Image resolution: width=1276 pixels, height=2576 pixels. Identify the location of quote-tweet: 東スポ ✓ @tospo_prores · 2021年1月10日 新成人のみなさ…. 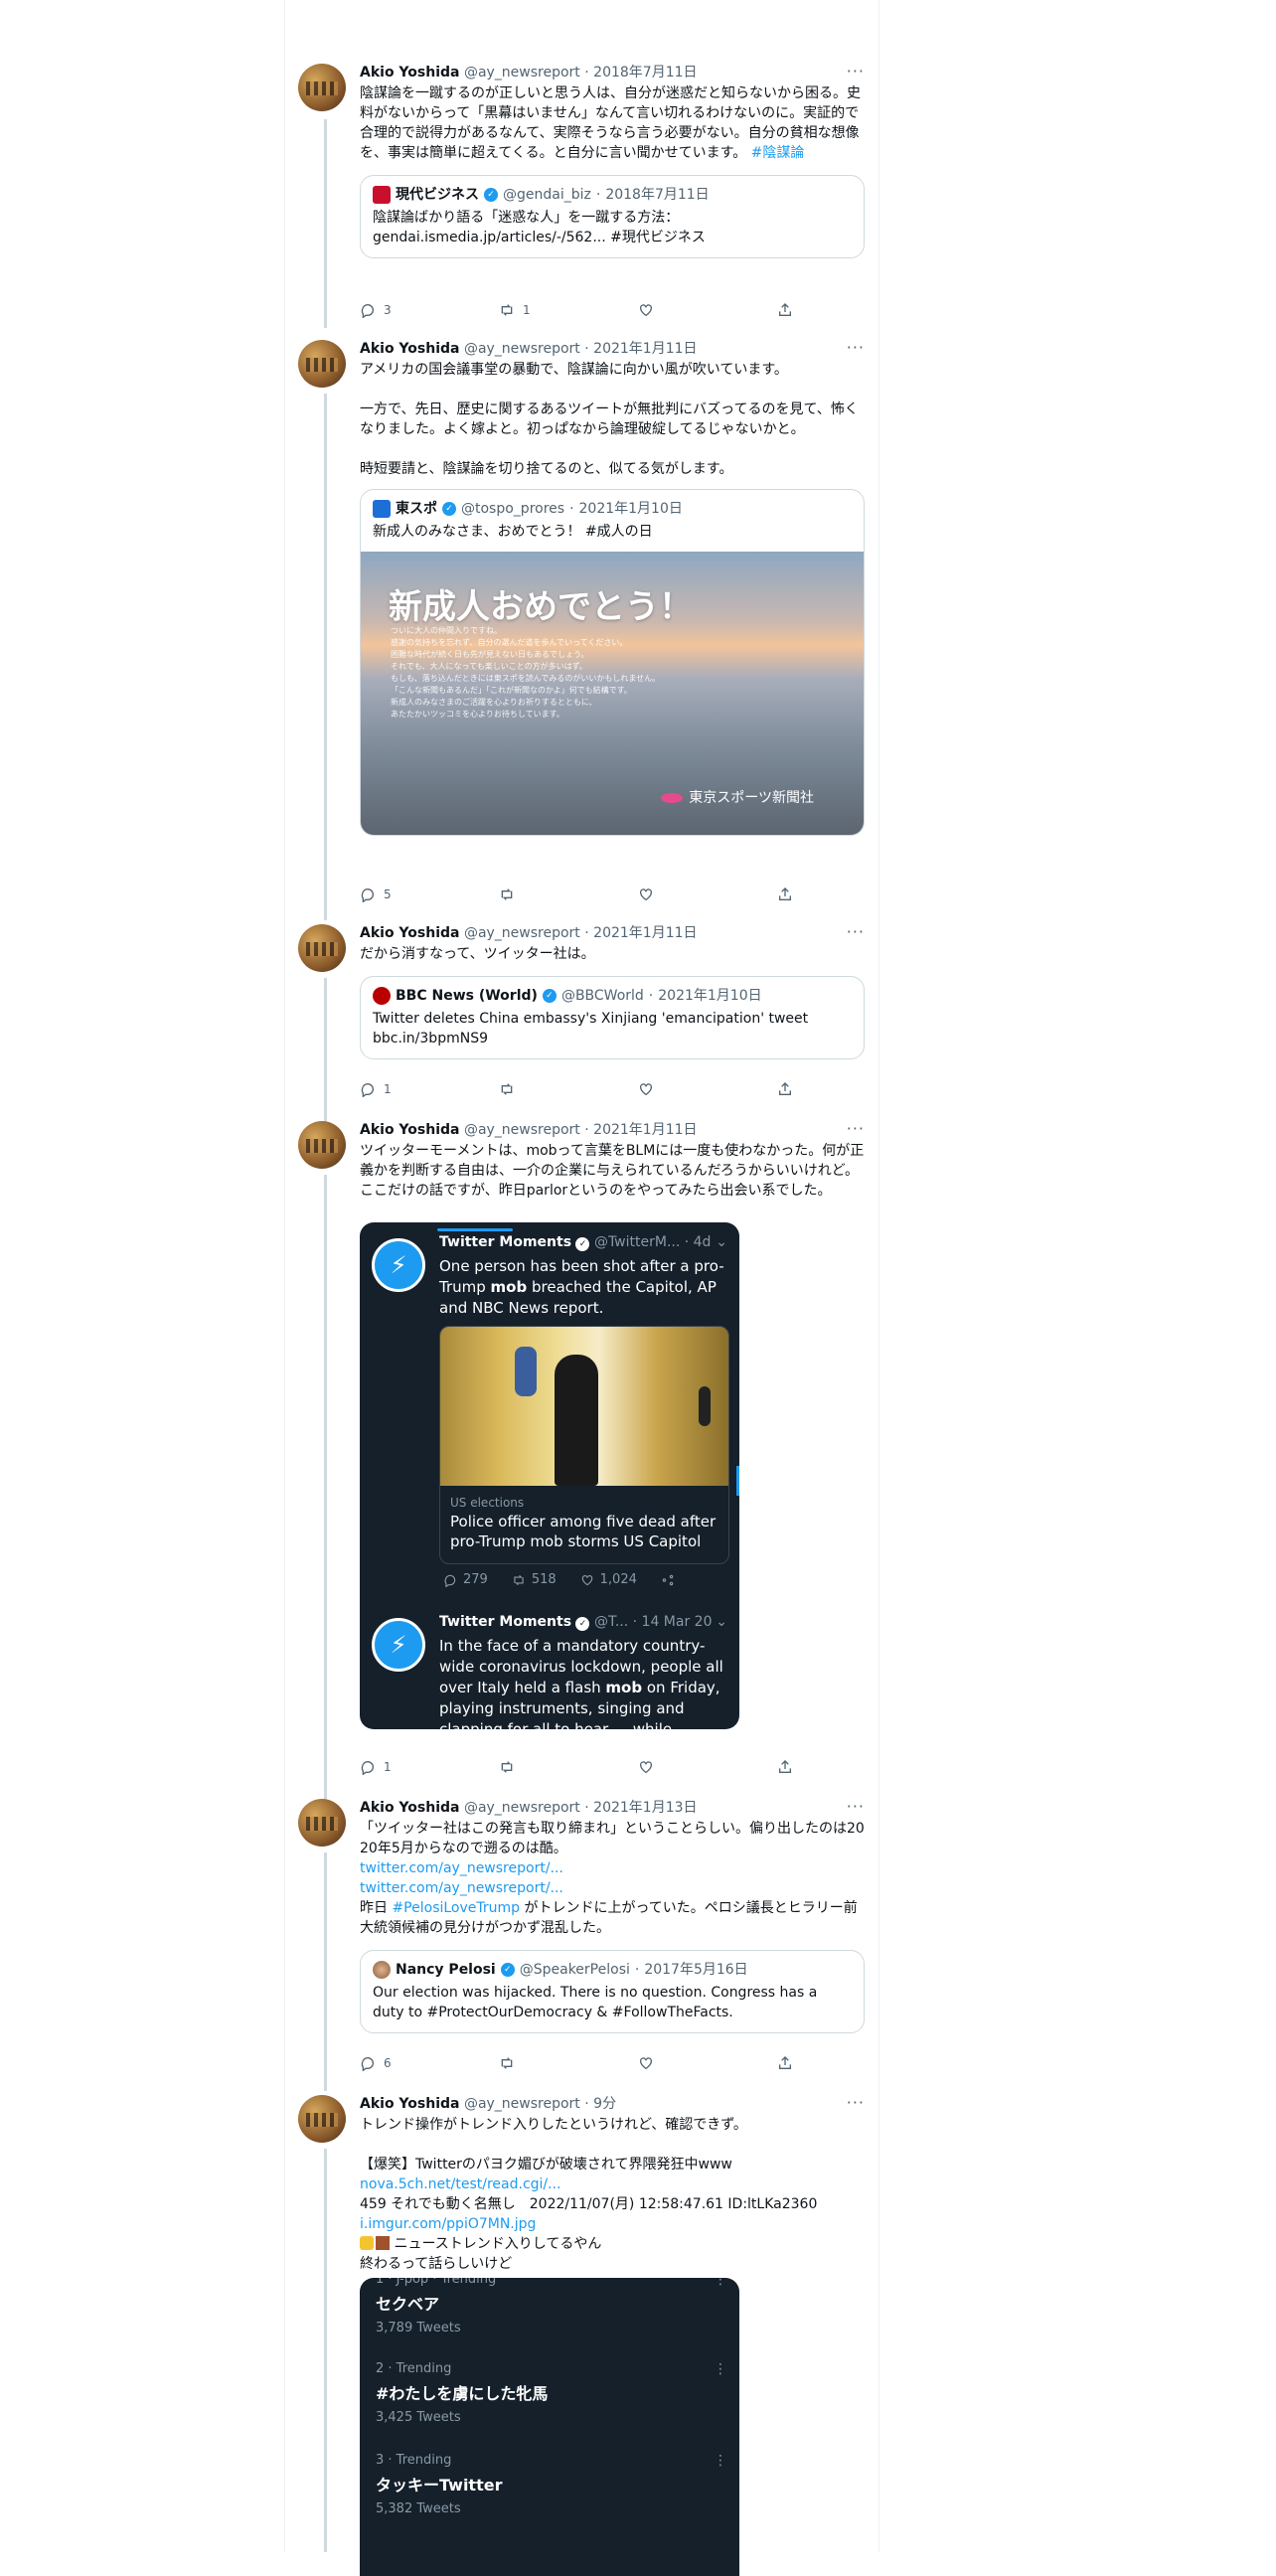
(613, 662).